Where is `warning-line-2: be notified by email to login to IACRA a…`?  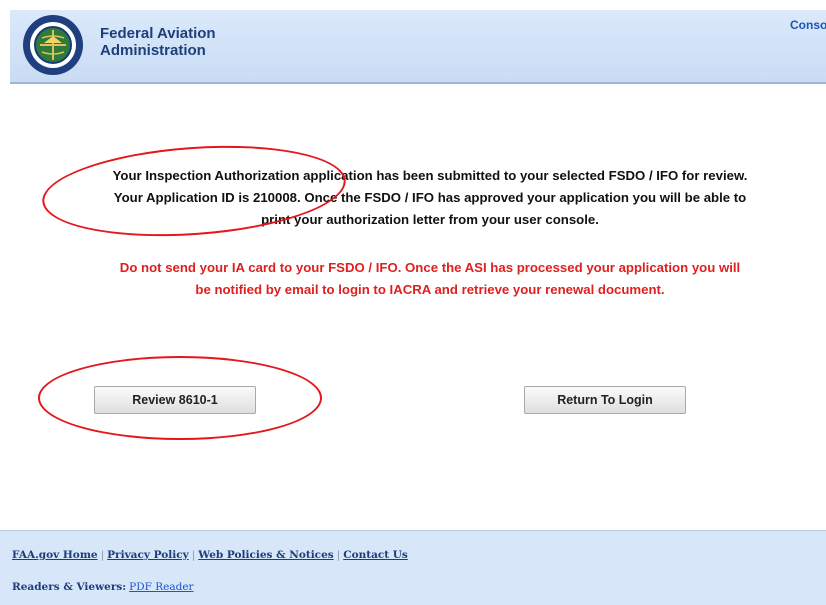 warning-line-2: be notified by email to login to IACRA a… is located at coordinates (430, 289).